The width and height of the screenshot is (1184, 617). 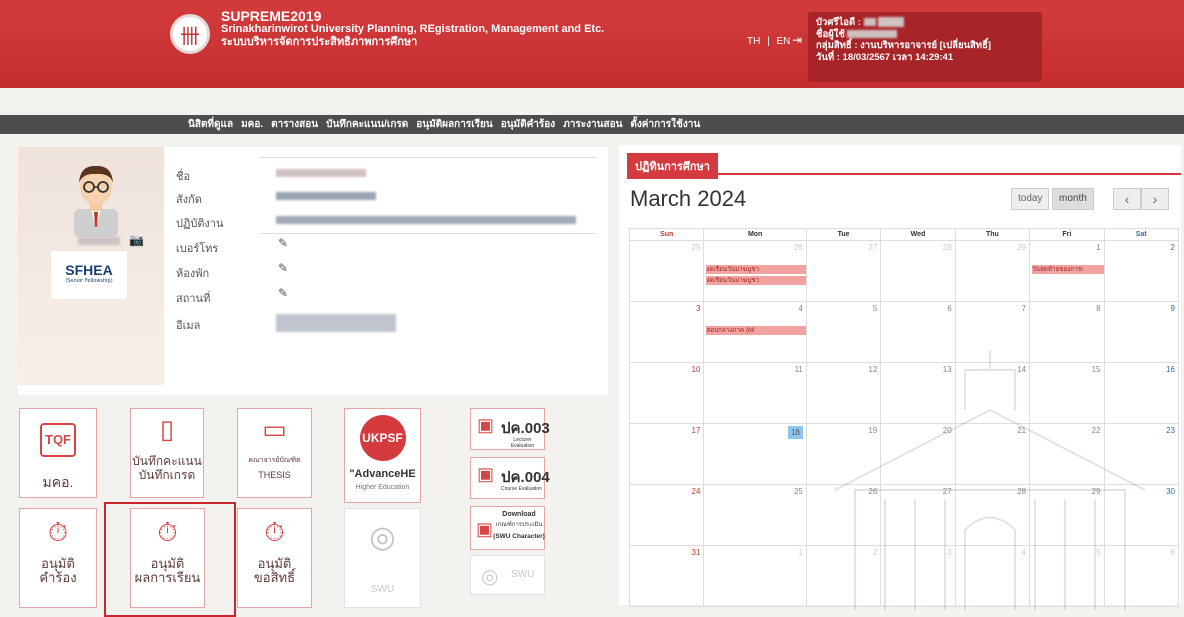 What do you see at coordinates (91, 266) in the screenshot?
I see `profile-photo-panel: 📷 SFHEA (Senior Fellowship)` at bounding box center [91, 266].